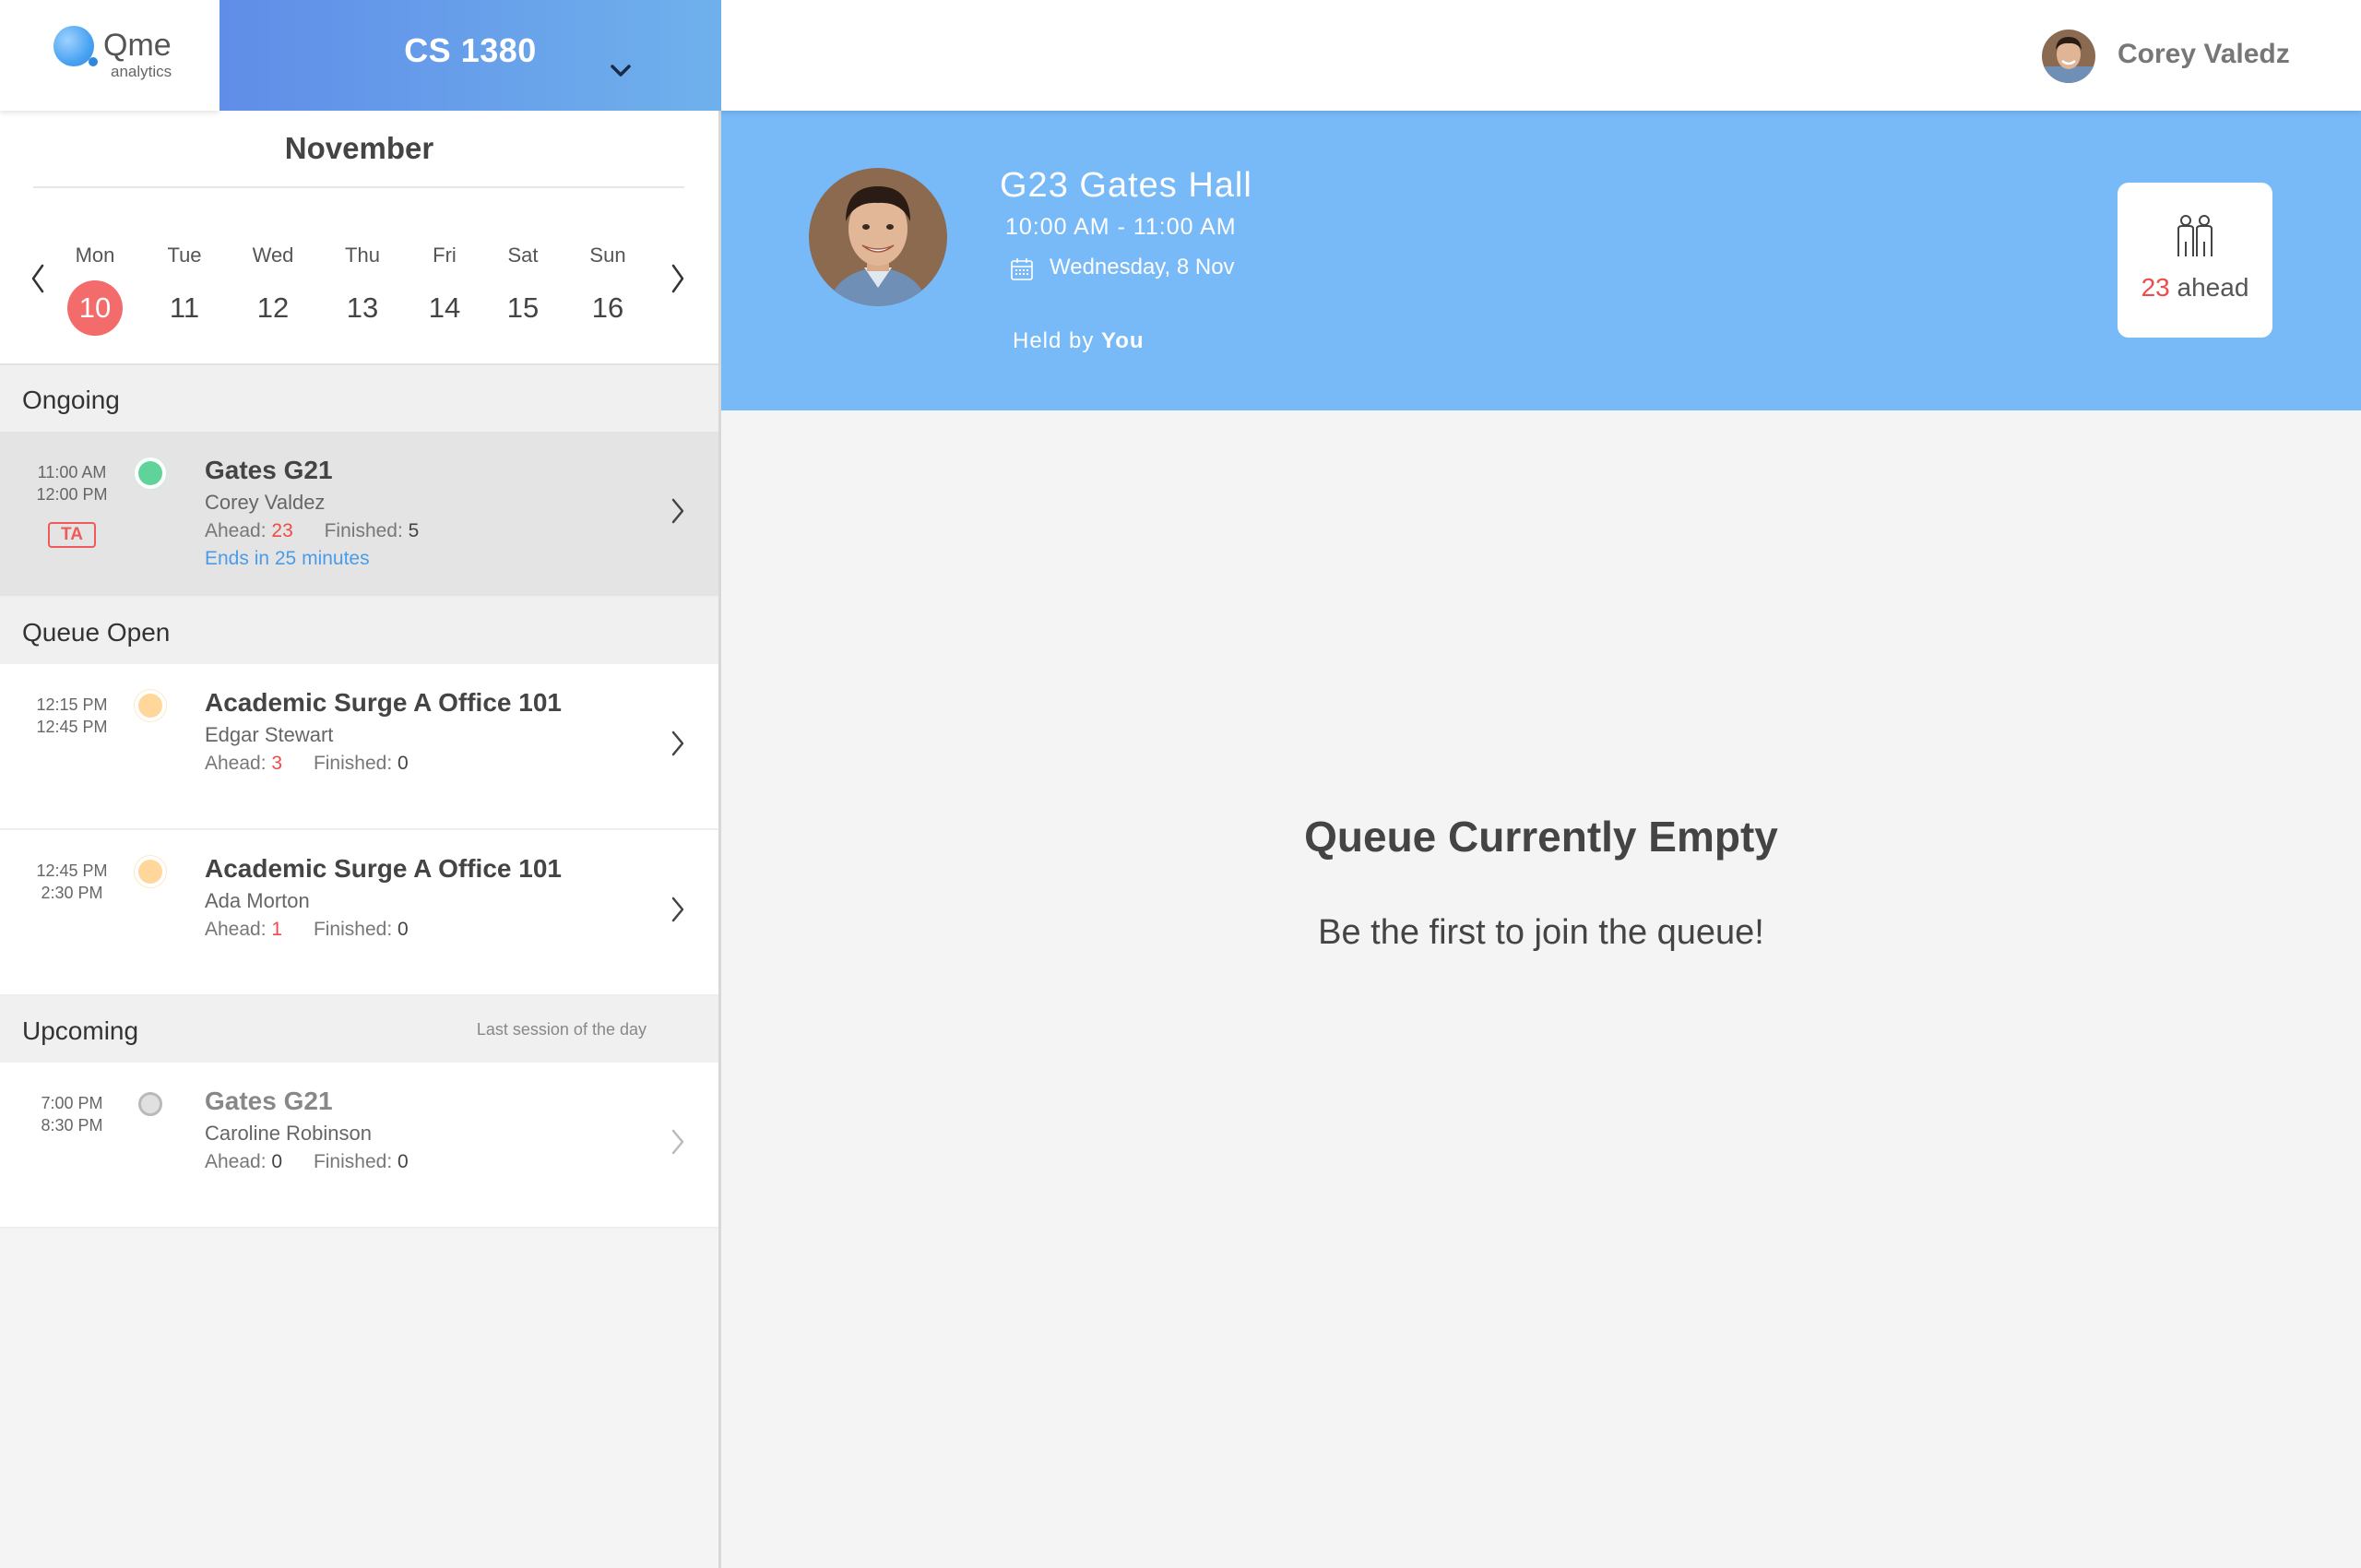  What do you see at coordinates (72, 1125) in the screenshot?
I see `session-end: 8:30 PM` at bounding box center [72, 1125].